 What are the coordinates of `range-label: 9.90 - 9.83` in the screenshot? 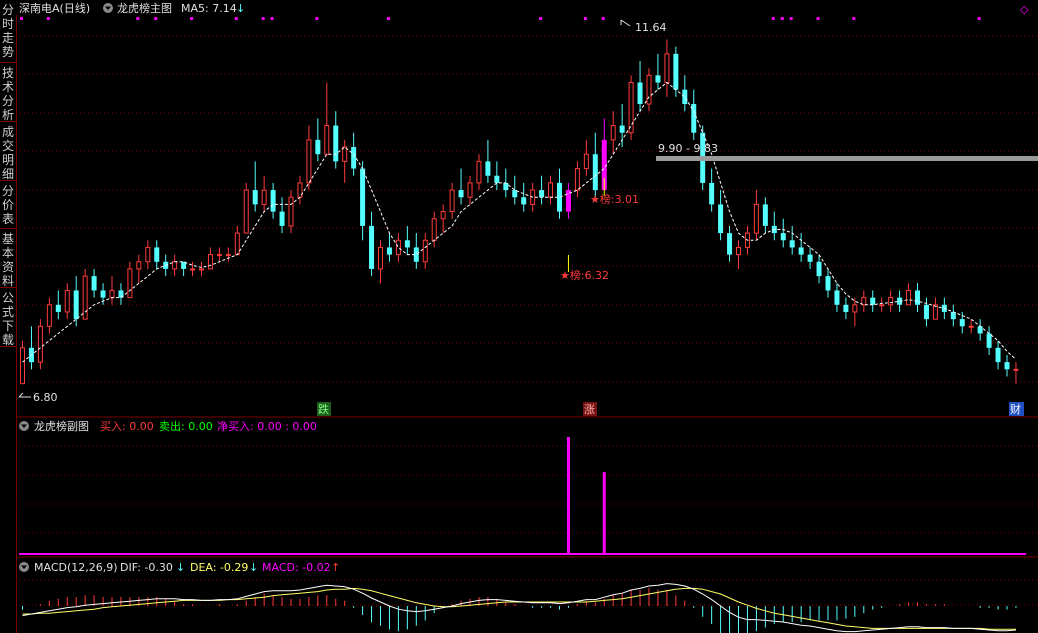 It's located at (688, 148).